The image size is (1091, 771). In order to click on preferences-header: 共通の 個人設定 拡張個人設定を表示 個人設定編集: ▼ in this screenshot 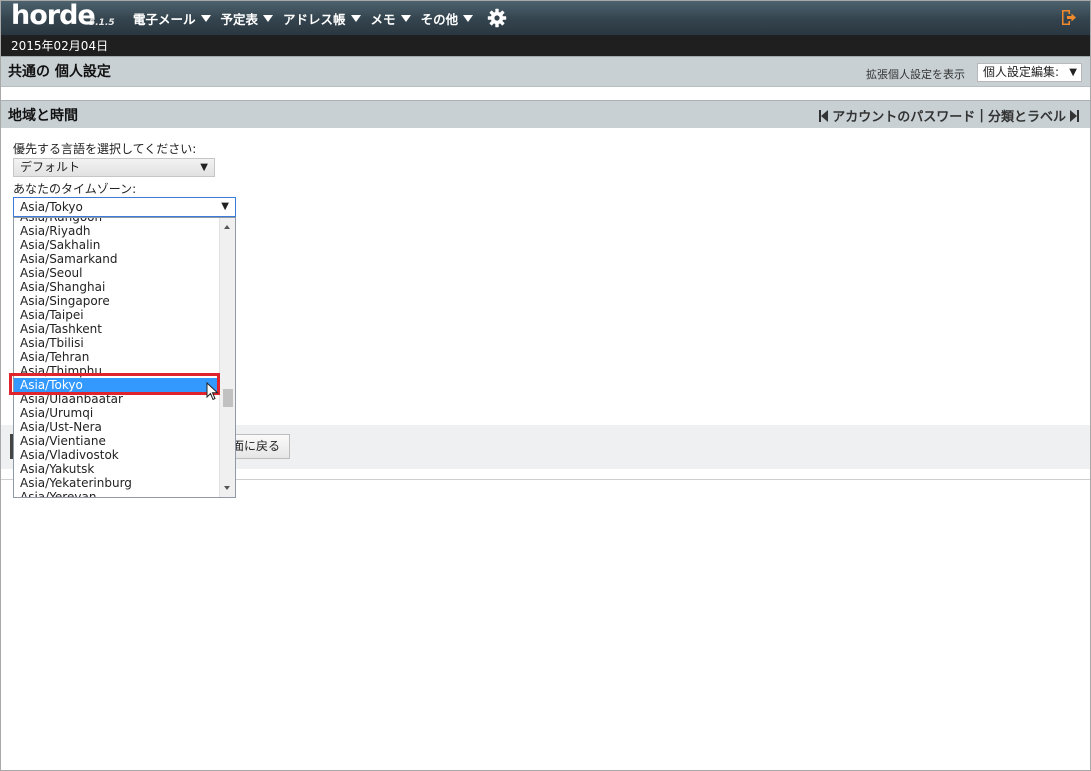, I will do `click(545, 71)`.